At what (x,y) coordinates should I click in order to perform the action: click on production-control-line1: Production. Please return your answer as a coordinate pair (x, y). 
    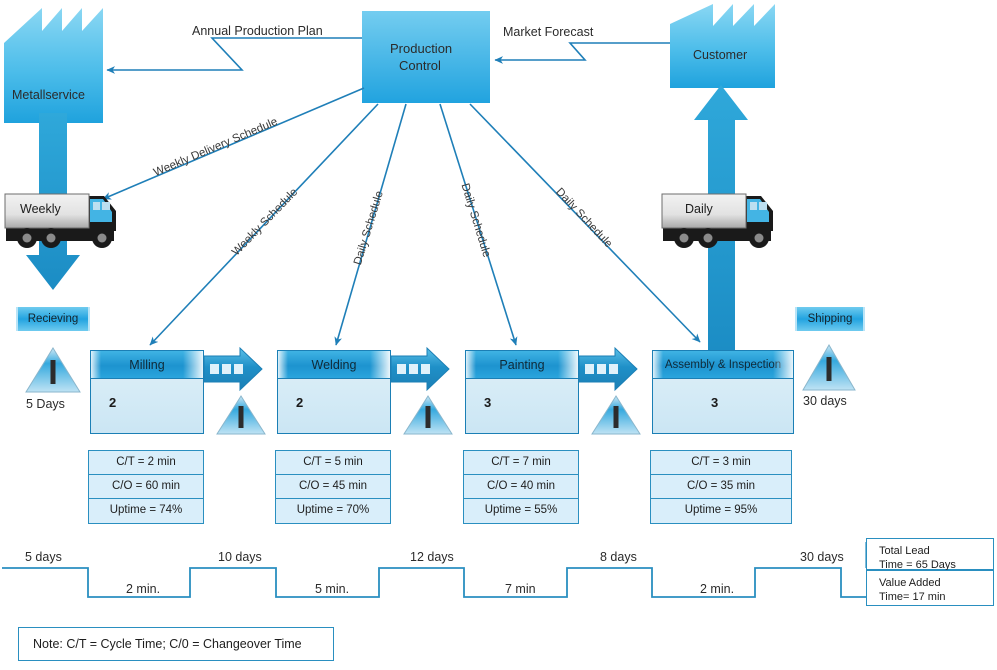
    Looking at the image, I should click on (421, 48).